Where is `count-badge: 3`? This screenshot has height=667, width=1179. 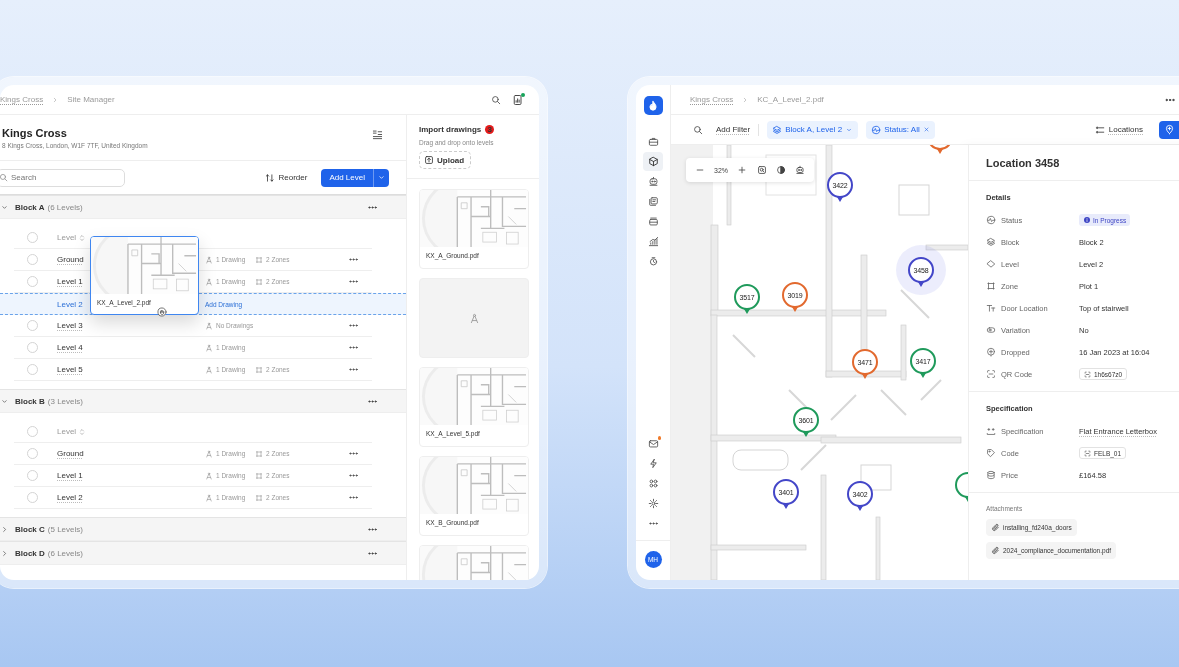
count-badge: 3 is located at coordinates (490, 129).